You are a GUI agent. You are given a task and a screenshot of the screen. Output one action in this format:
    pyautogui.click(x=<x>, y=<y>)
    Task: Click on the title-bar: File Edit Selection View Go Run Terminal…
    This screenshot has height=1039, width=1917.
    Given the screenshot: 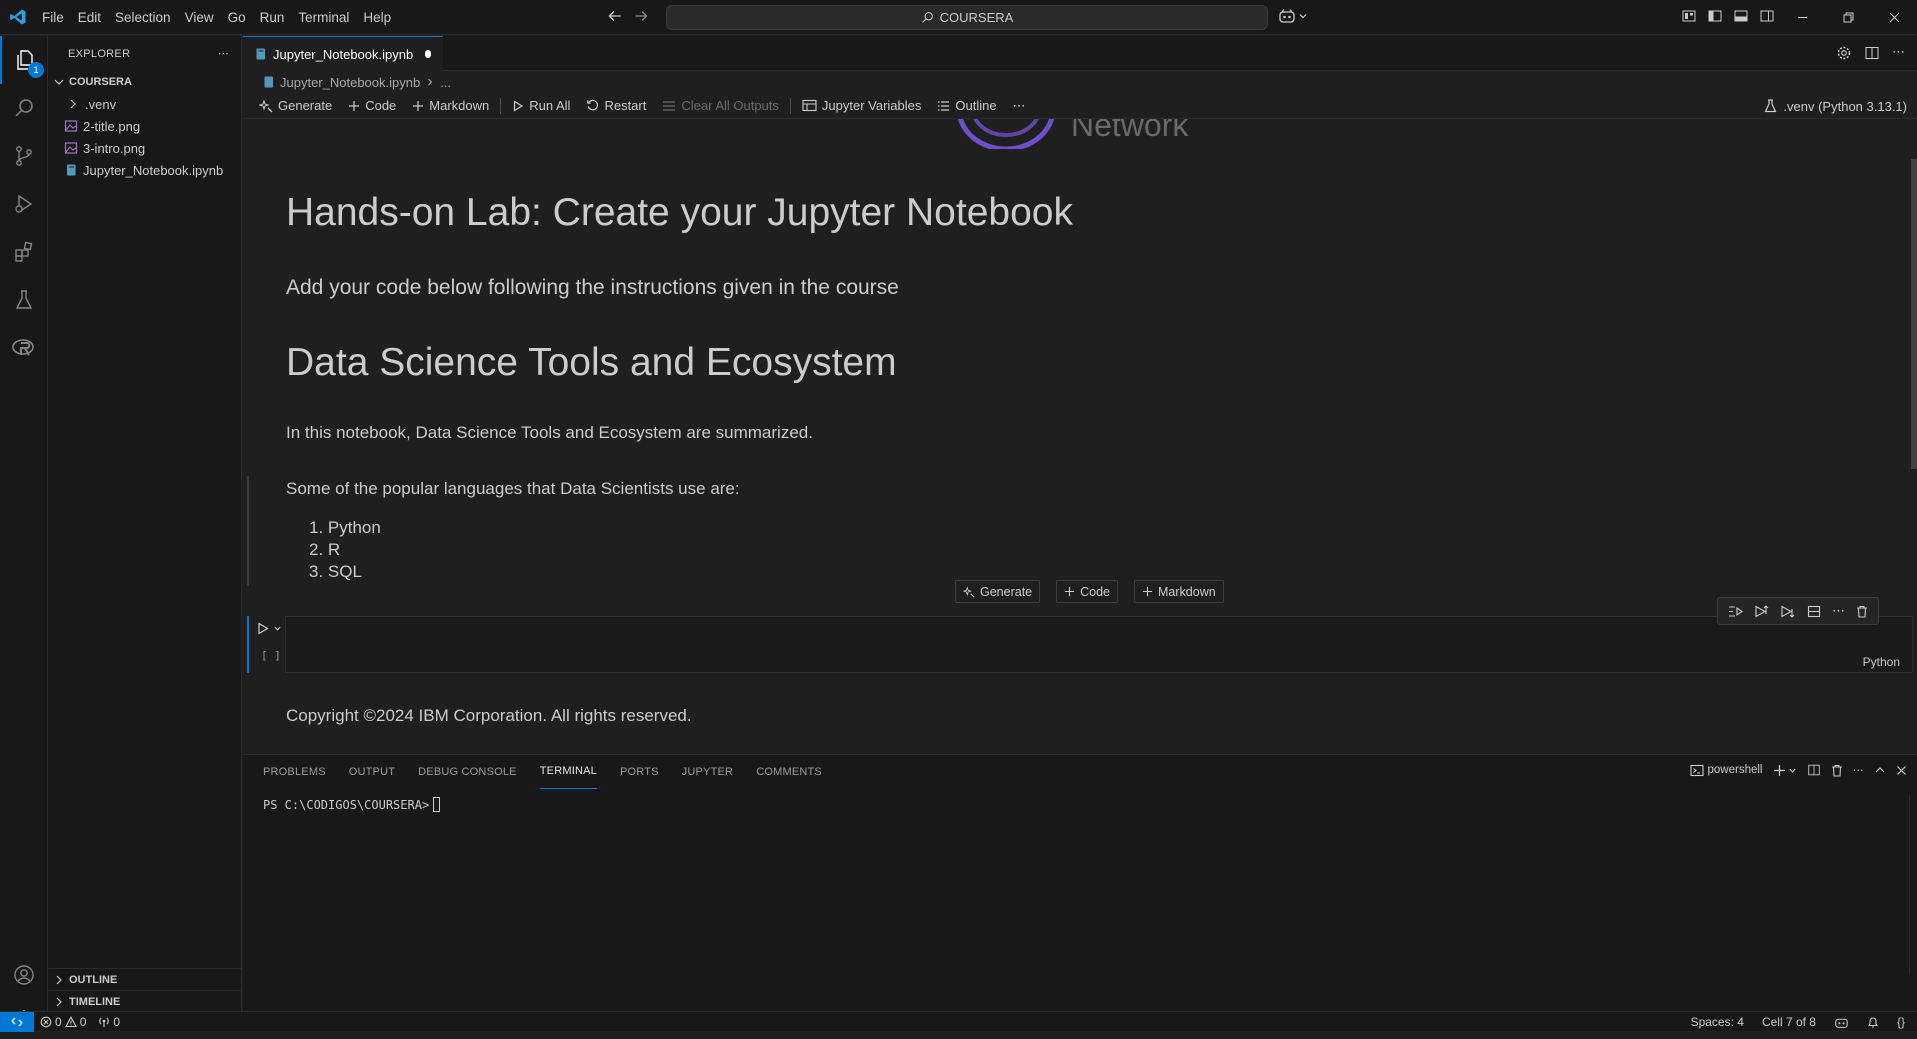 What is the action you would take?
    pyautogui.click(x=958, y=17)
    